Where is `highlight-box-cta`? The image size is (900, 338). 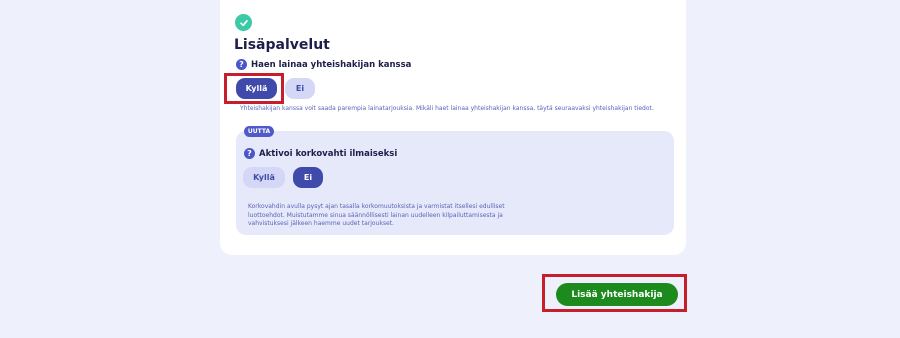
highlight-box-cta is located at coordinates (614, 293).